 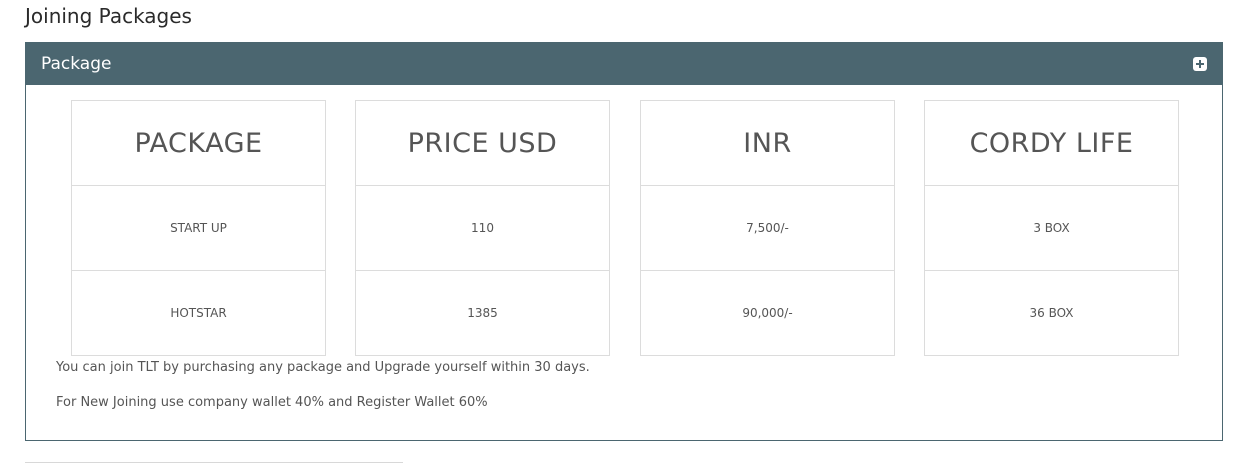 What do you see at coordinates (767, 313) in the screenshot?
I see `table-cell: 90,000/-` at bounding box center [767, 313].